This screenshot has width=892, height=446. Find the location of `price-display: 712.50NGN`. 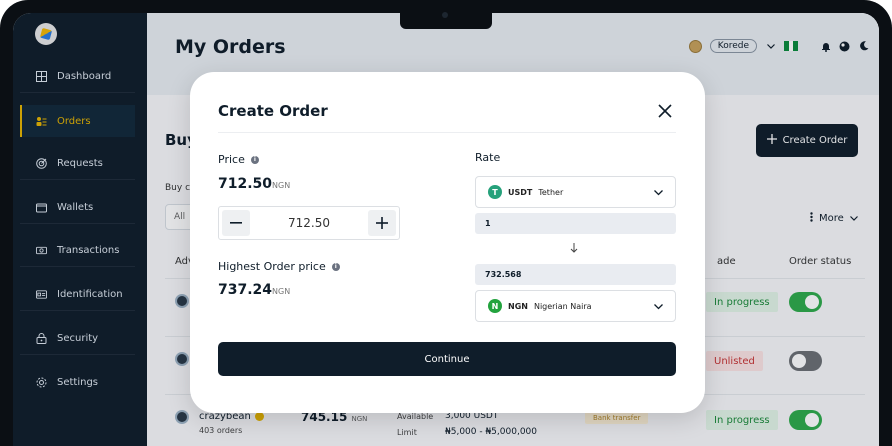

price-display: 712.50NGN is located at coordinates (254, 184).